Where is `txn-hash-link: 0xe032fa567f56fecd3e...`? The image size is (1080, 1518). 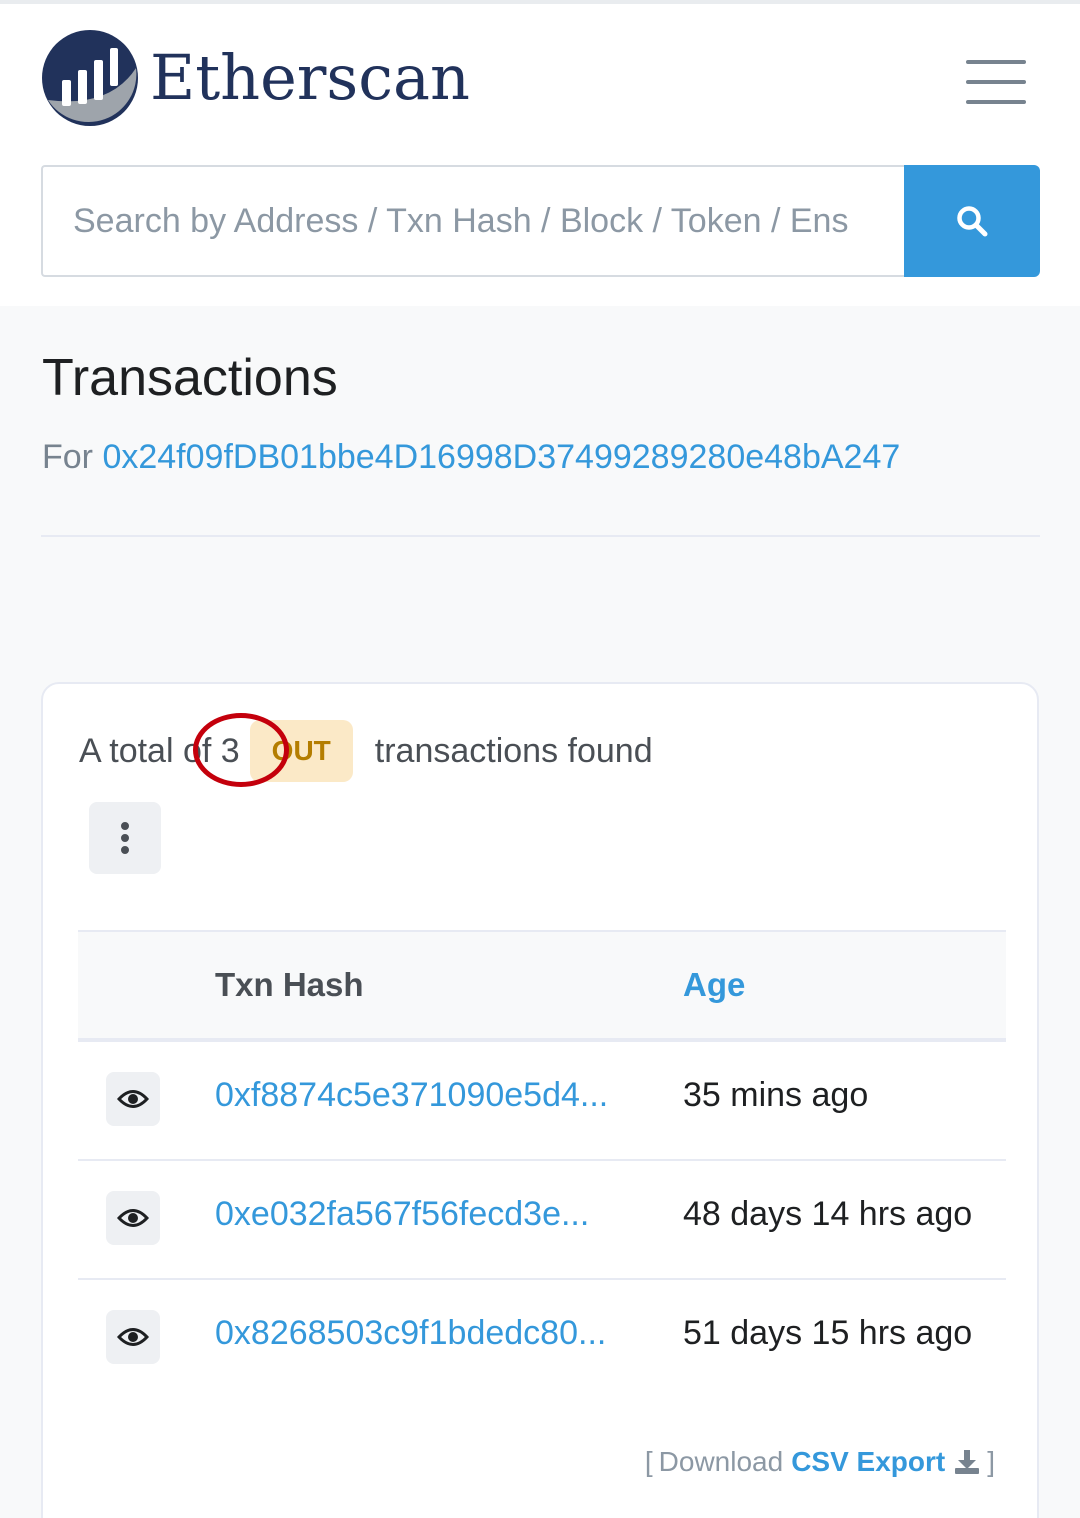
txn-hash-link: 0xe032fa567f56fecd3e... is located at coordinates (402, 1214).